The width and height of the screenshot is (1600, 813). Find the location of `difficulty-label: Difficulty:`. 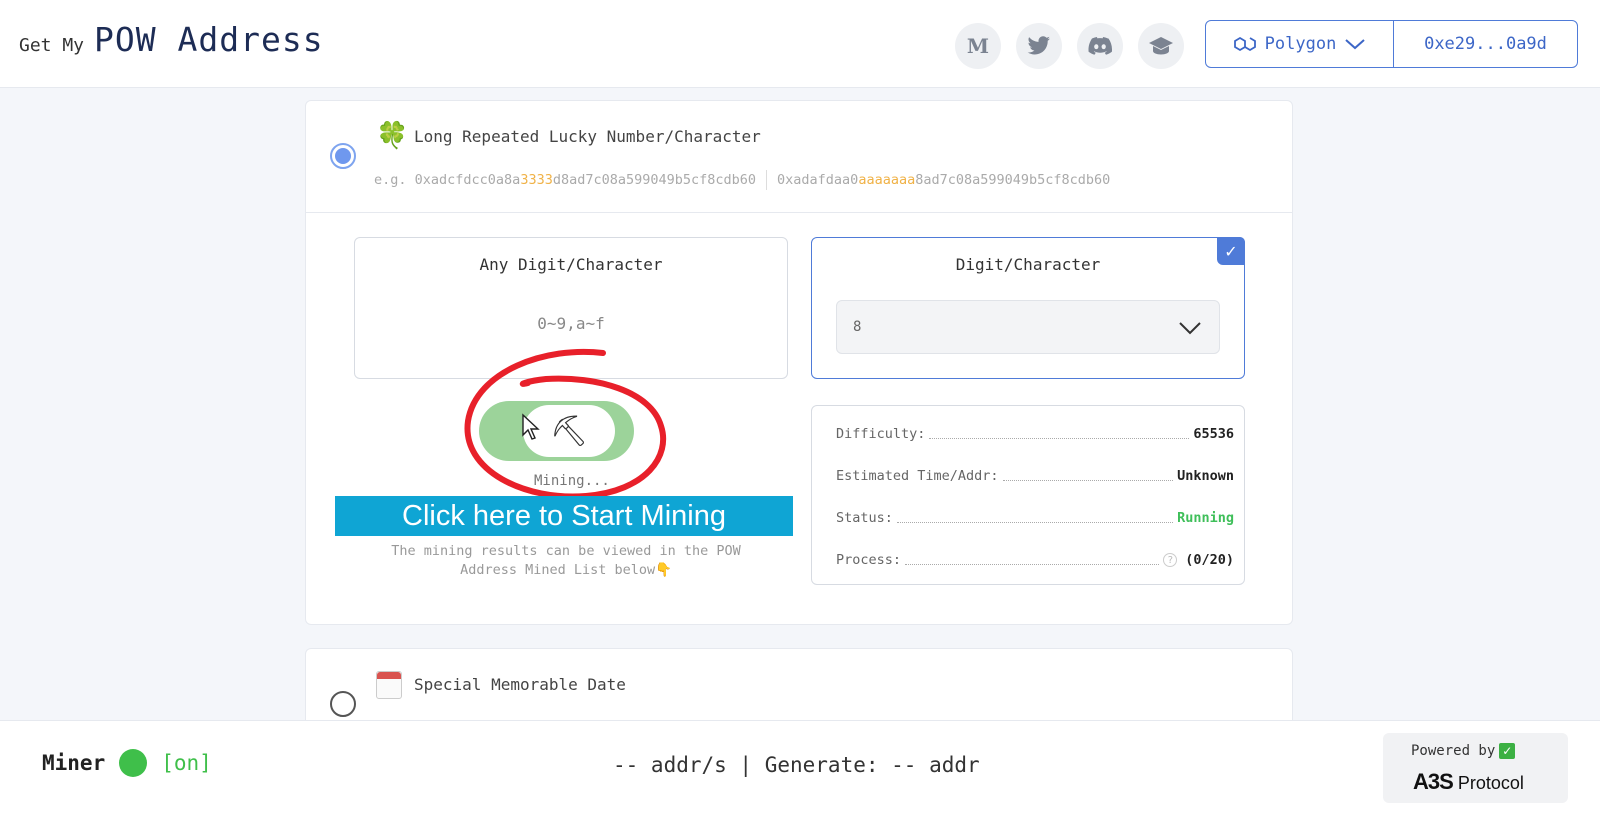

difficulty-label: Difficulty: is located at coordinates (881, 434).